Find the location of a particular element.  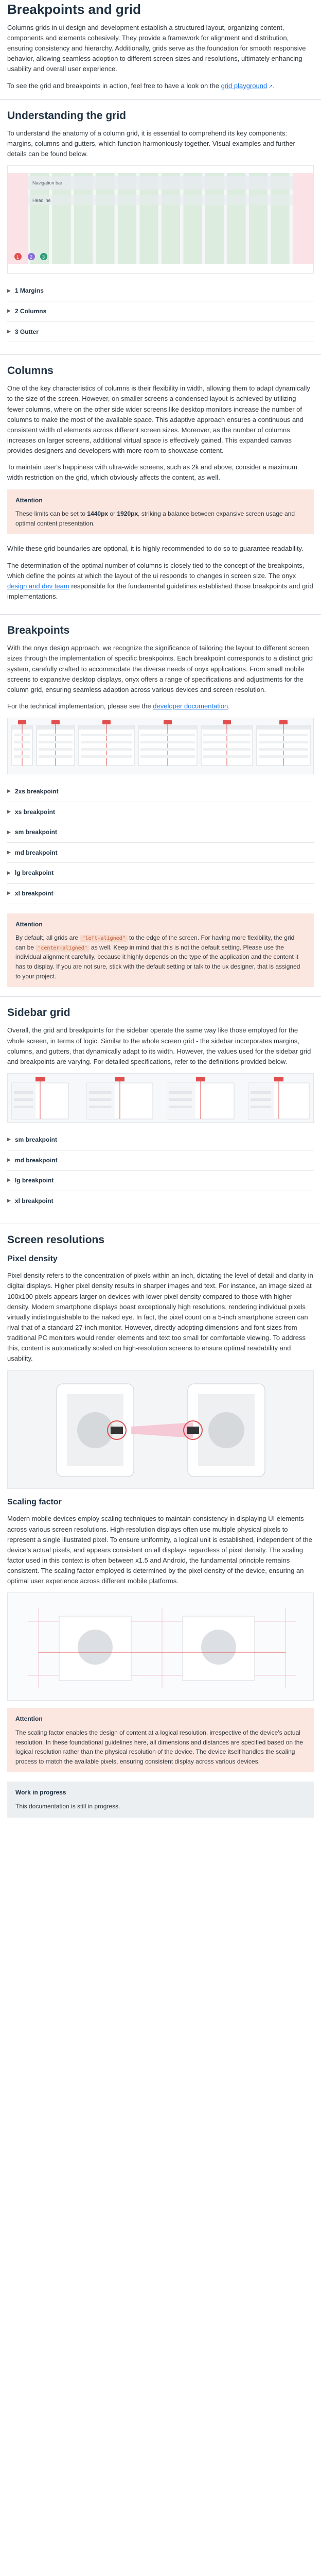

marker-3-label: 3 is located at coordinates (43, 257).